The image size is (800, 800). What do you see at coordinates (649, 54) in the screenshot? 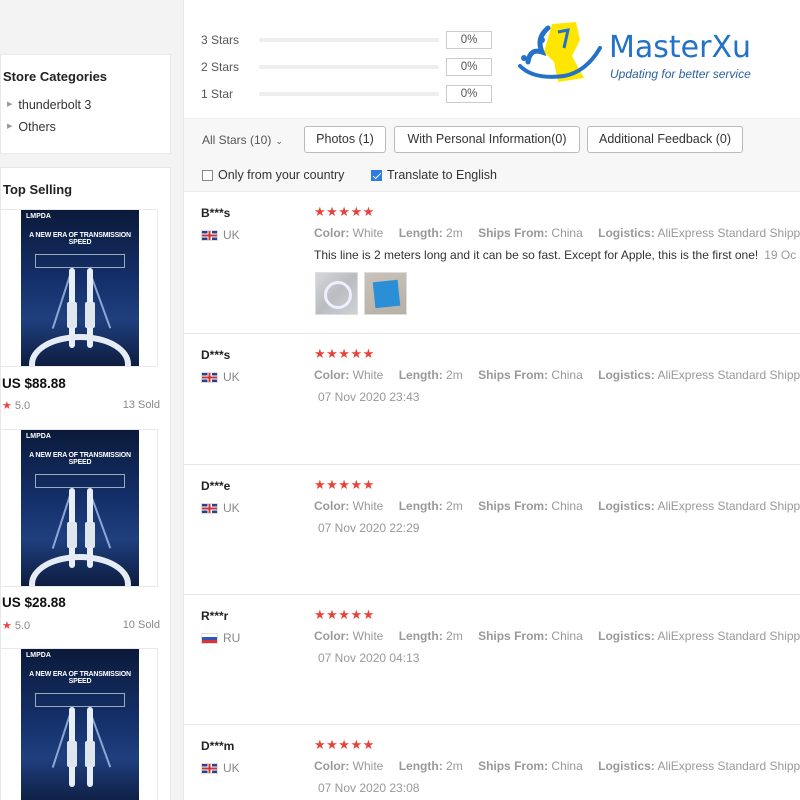
I see `masterxu-watermark-logo: MasterXu Updating for better service` at bounding box center [649, 54].